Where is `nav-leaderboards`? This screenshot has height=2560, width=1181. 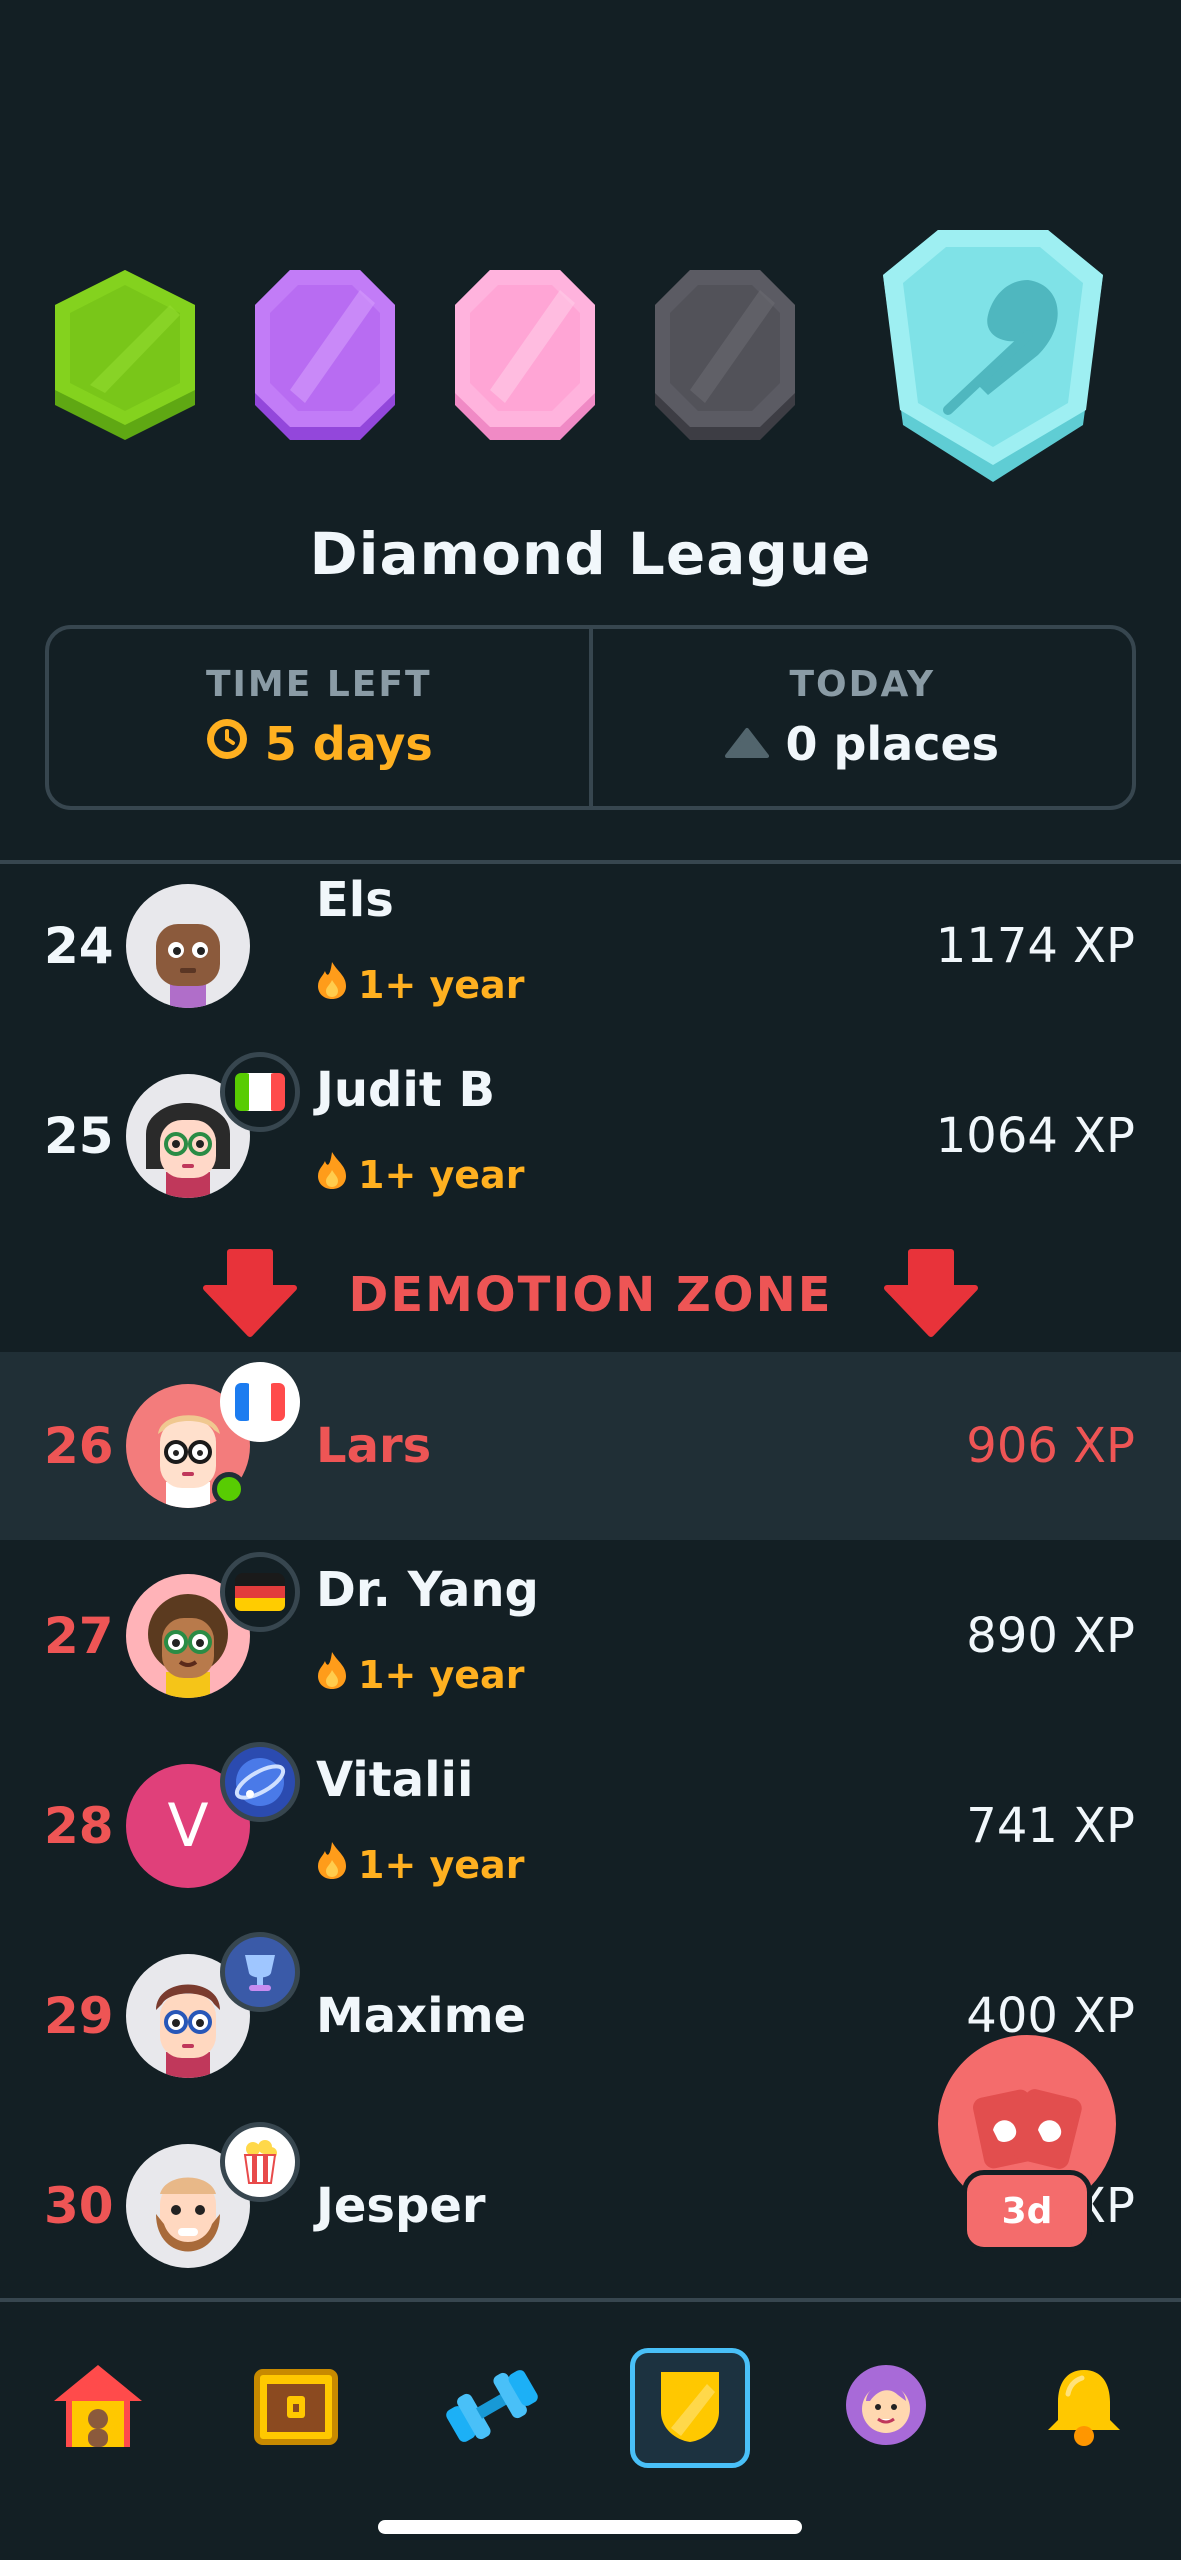 nav-leaderboards is located at coordinates (690, 2408).